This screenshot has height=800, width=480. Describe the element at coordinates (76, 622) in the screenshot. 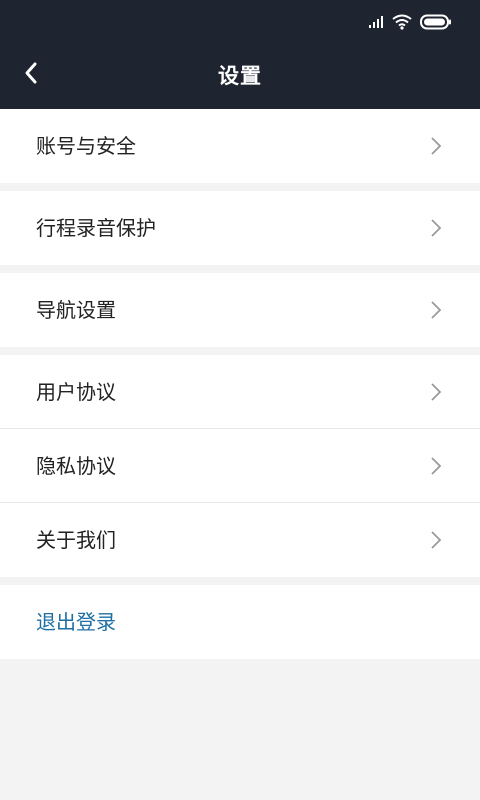

I see `logout-label: 退出登录` at that location.